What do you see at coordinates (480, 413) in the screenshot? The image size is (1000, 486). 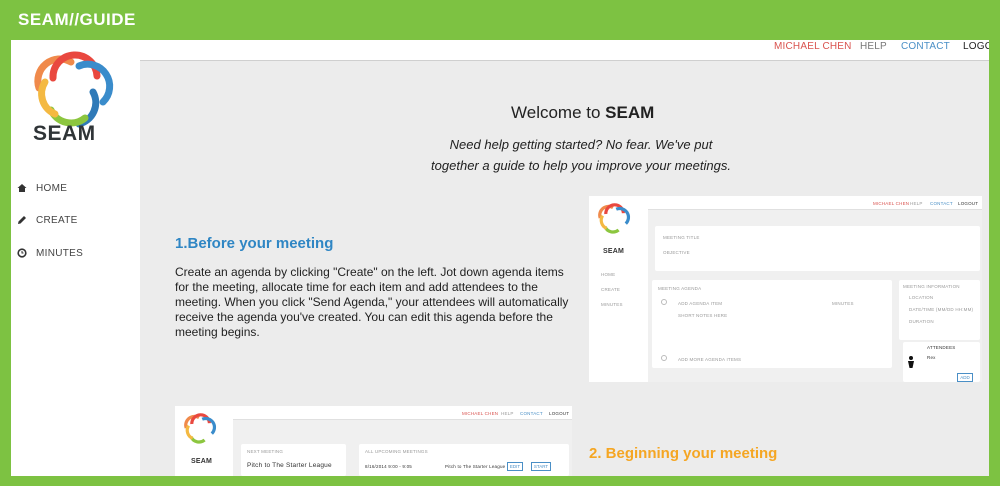 I see `shot2-user: MICHAEL CHEN` at bounding box center [480, 413].